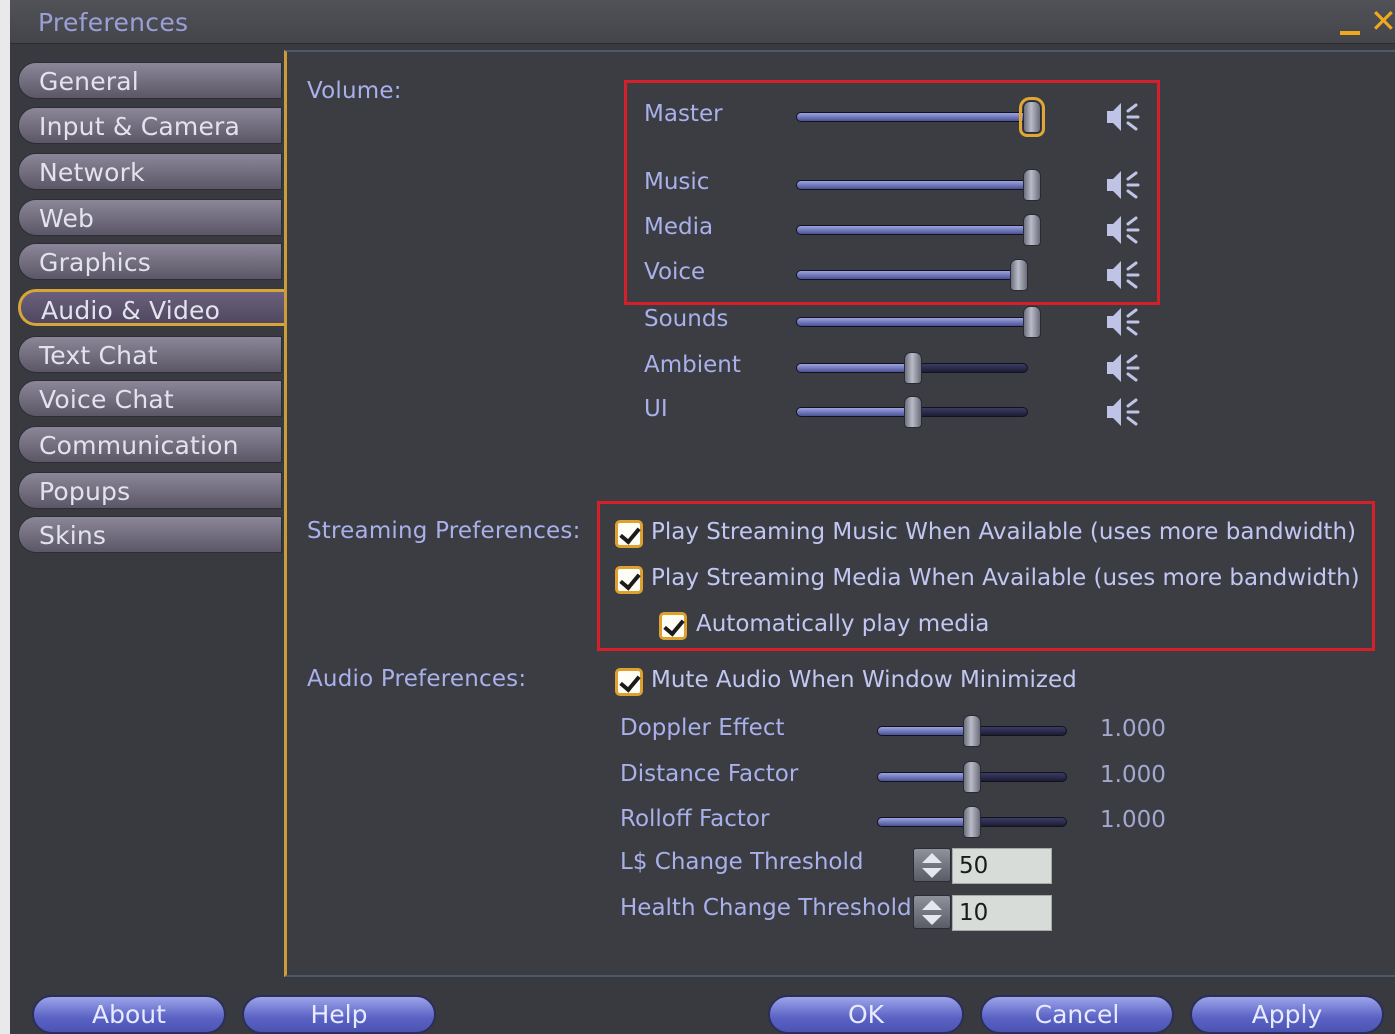 The image size is (1395, 1034). Describe the element at coordinates (1382, 21) in the screenshot. I see `close-icon: ✕` at that location.